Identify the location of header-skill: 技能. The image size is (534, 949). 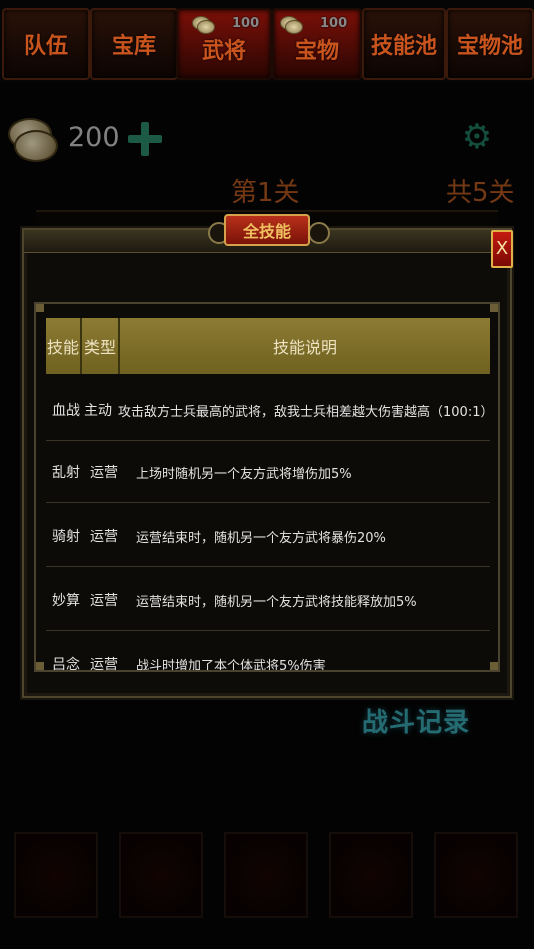
(64, 346).